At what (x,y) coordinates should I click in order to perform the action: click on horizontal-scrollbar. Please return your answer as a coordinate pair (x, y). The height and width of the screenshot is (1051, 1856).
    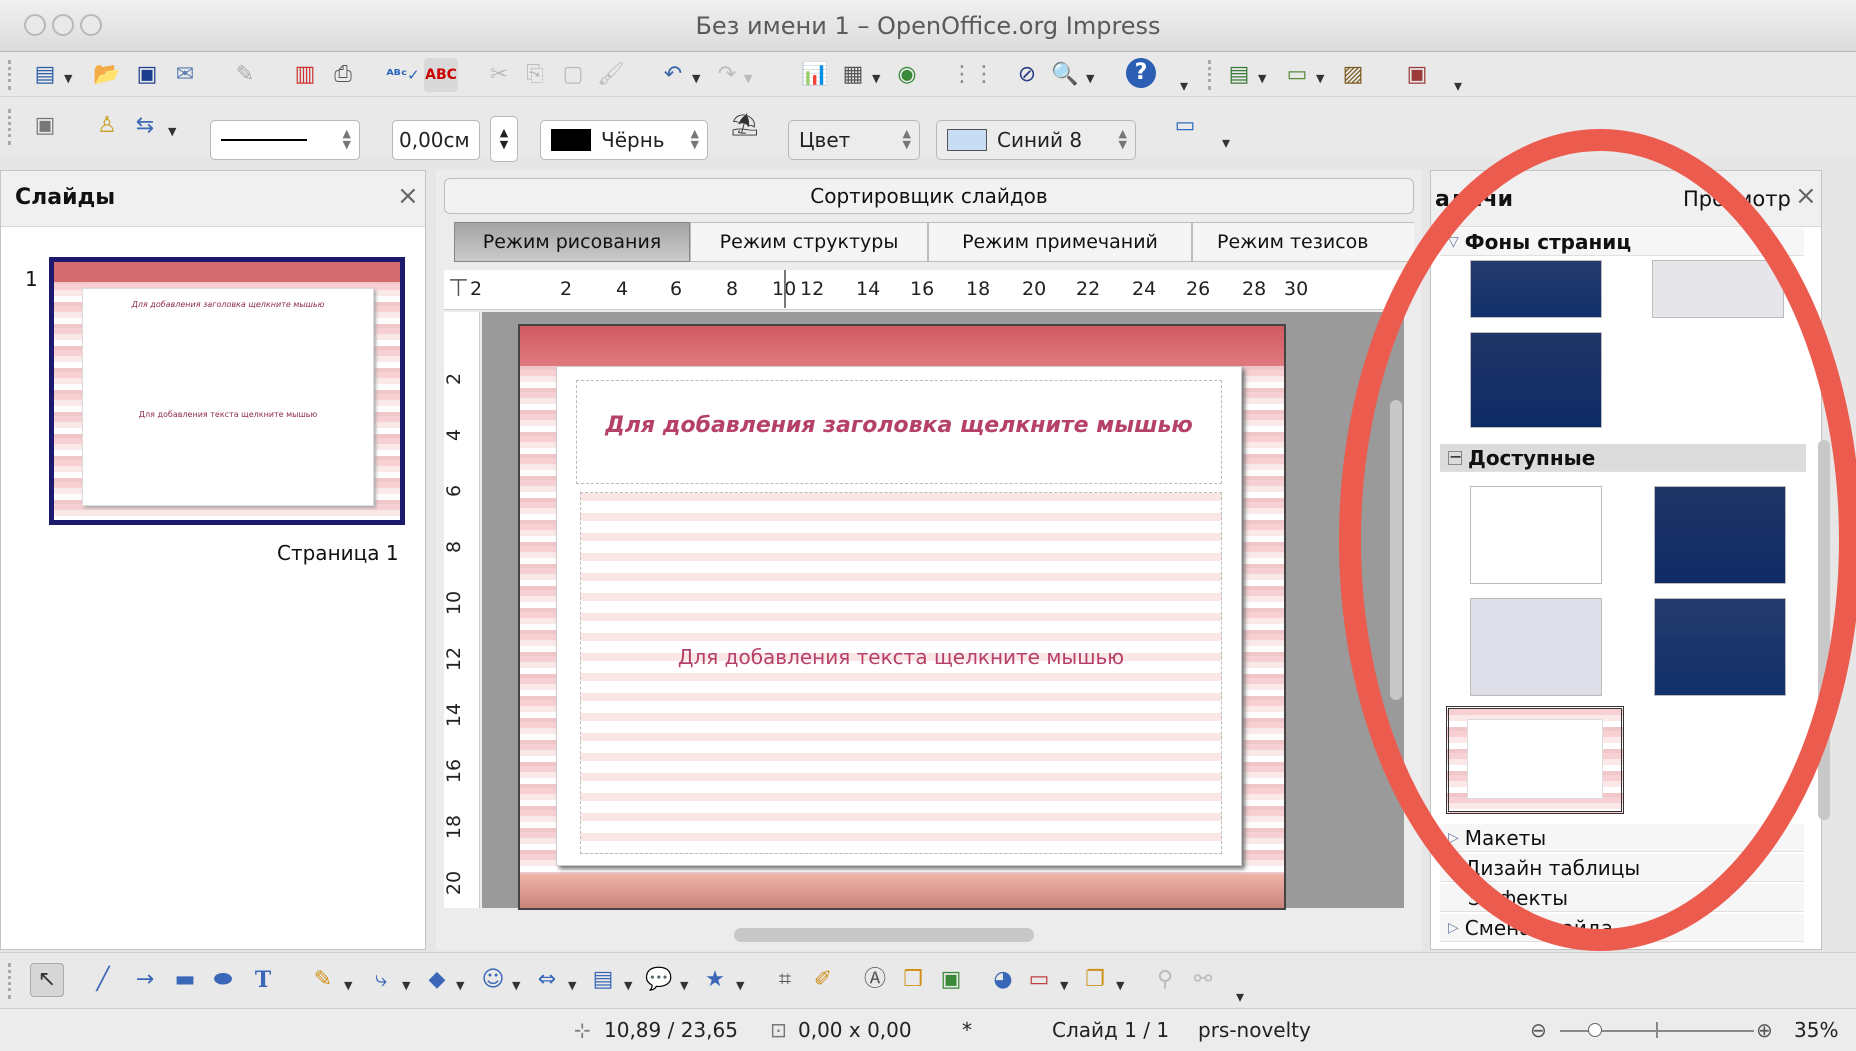
    Looking at the image, I should click on (884, 935).